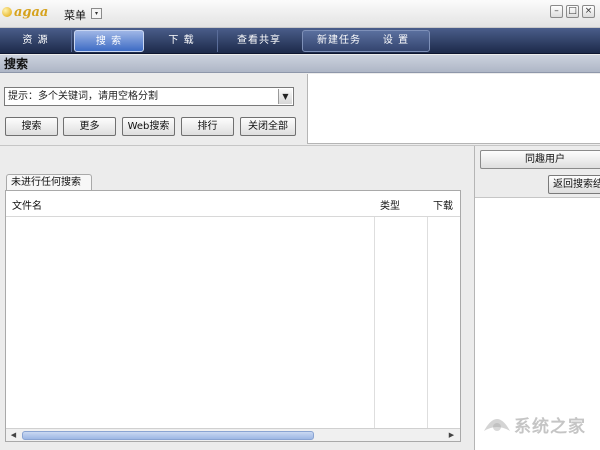  Describe the element at coordinates (300, 64) in the screenshot. I see `section-title: 搜索` at that location.